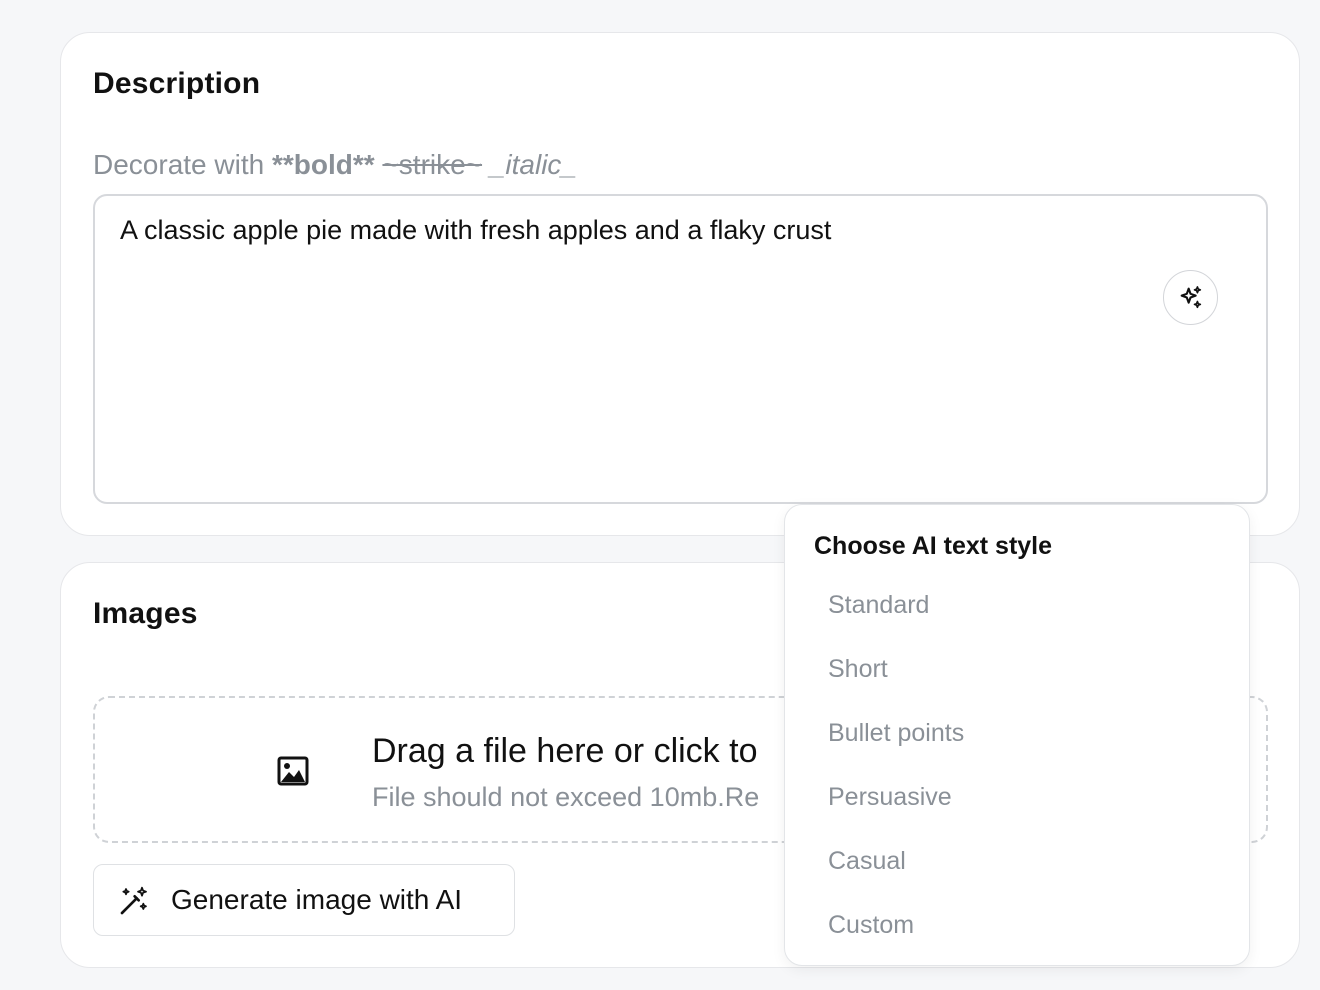 This screenshot has height=990, width=1320. What do you see at coordinates (133, 900) in the screenshot?
I see `magic-wand-icon` at bounding box center [133, 900].